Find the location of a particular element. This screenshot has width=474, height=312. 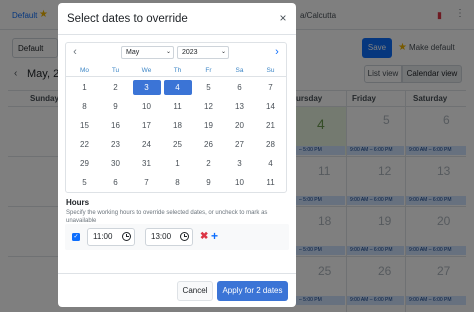

chevron-right-icon: › is located at coordinates (277, 52).